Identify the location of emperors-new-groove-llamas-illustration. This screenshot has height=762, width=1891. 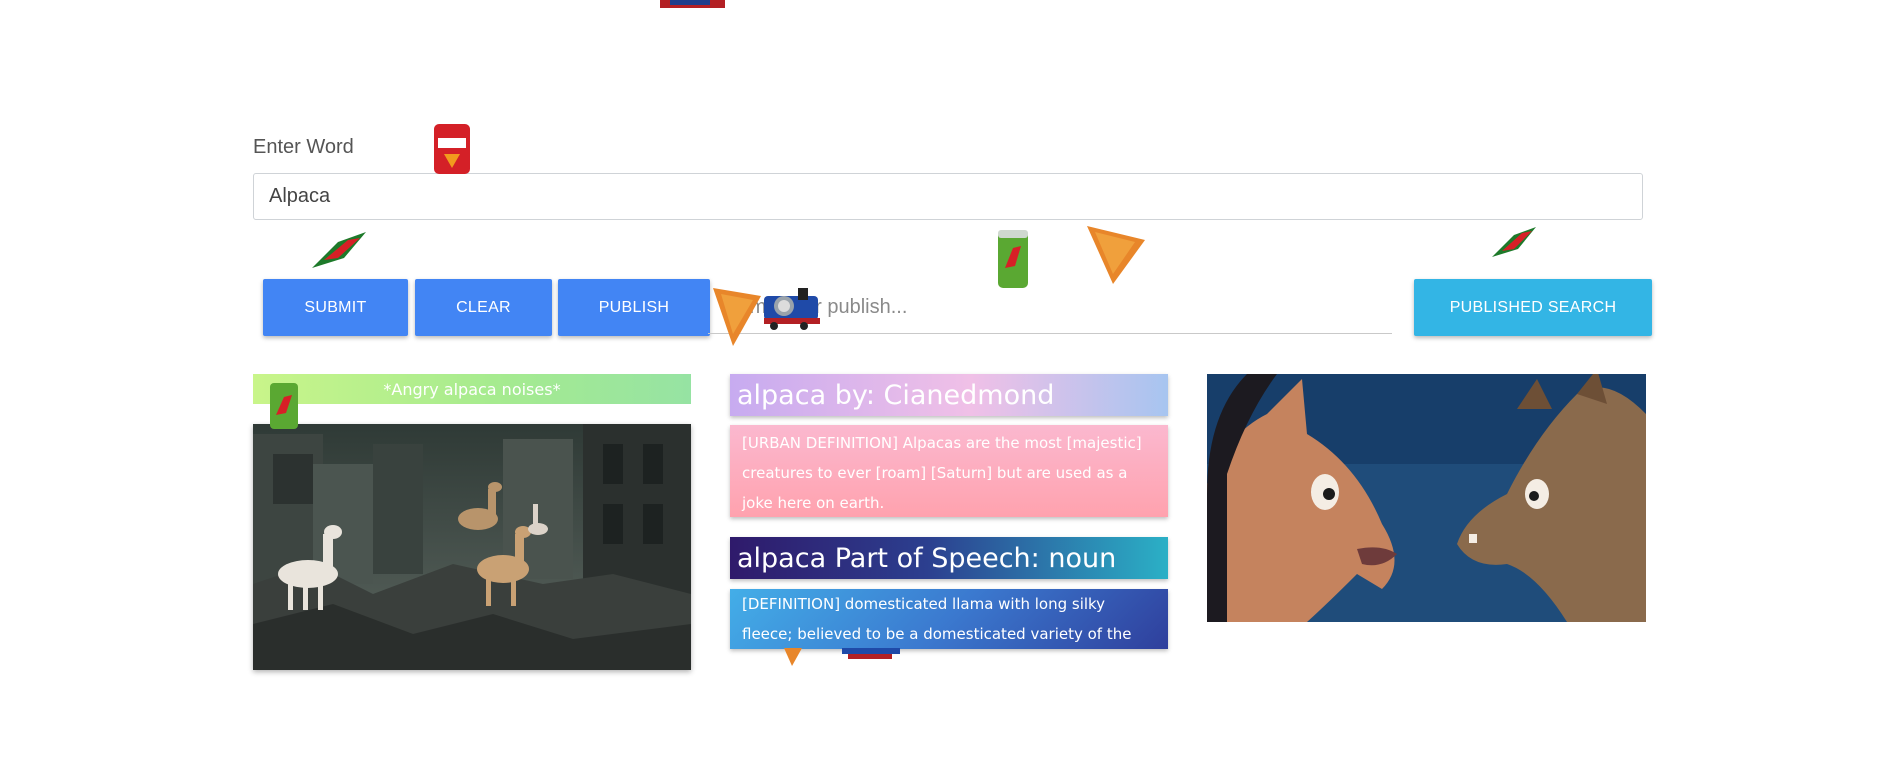
(1426, 498).